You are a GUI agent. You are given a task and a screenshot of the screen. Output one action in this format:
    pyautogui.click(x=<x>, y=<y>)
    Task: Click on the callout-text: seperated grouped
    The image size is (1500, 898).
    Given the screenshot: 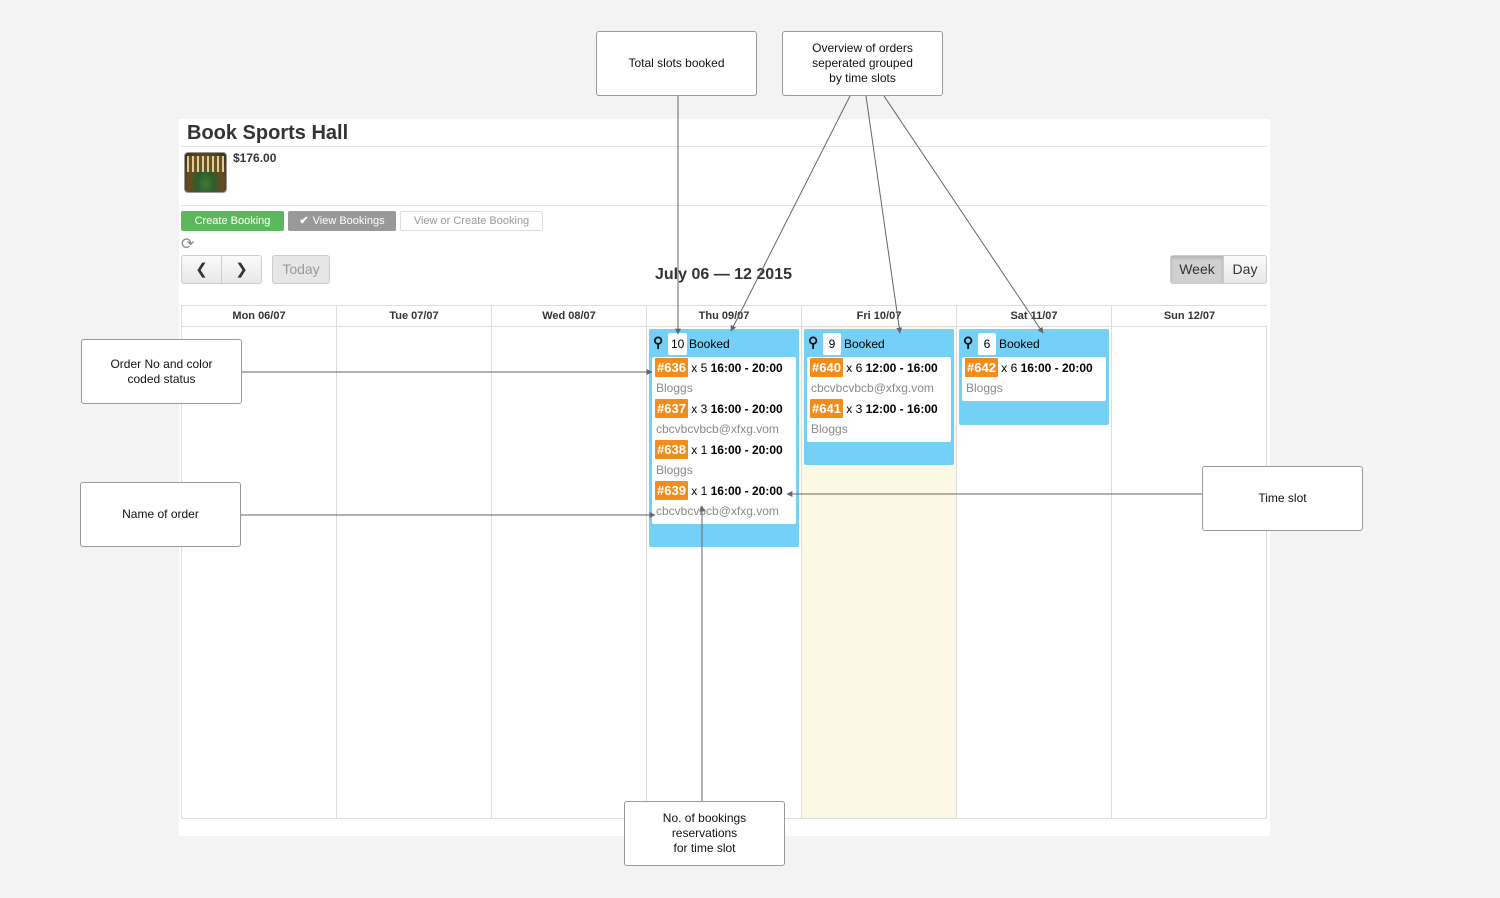 What is the action you would take?
    pyautogui.click(x=862, y=63)
    